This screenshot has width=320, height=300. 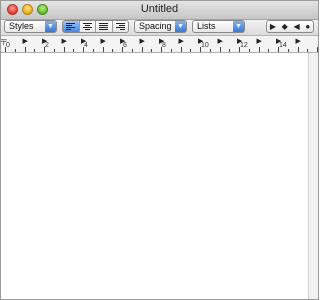 I want to click on window-title: Untitled, so click(x=159, y=9).